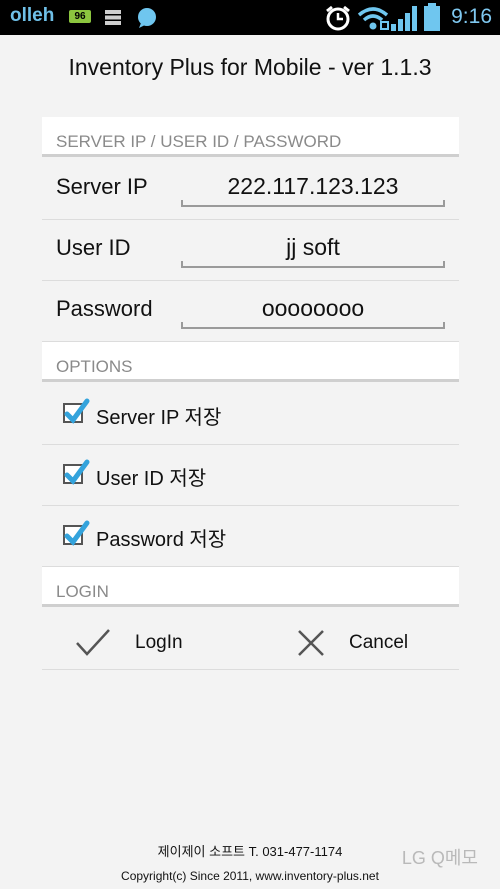 Image resolution: width=500 pixels, height=889 pixels. I want to click on section-header-label: LOGIN, so click(82, 591).